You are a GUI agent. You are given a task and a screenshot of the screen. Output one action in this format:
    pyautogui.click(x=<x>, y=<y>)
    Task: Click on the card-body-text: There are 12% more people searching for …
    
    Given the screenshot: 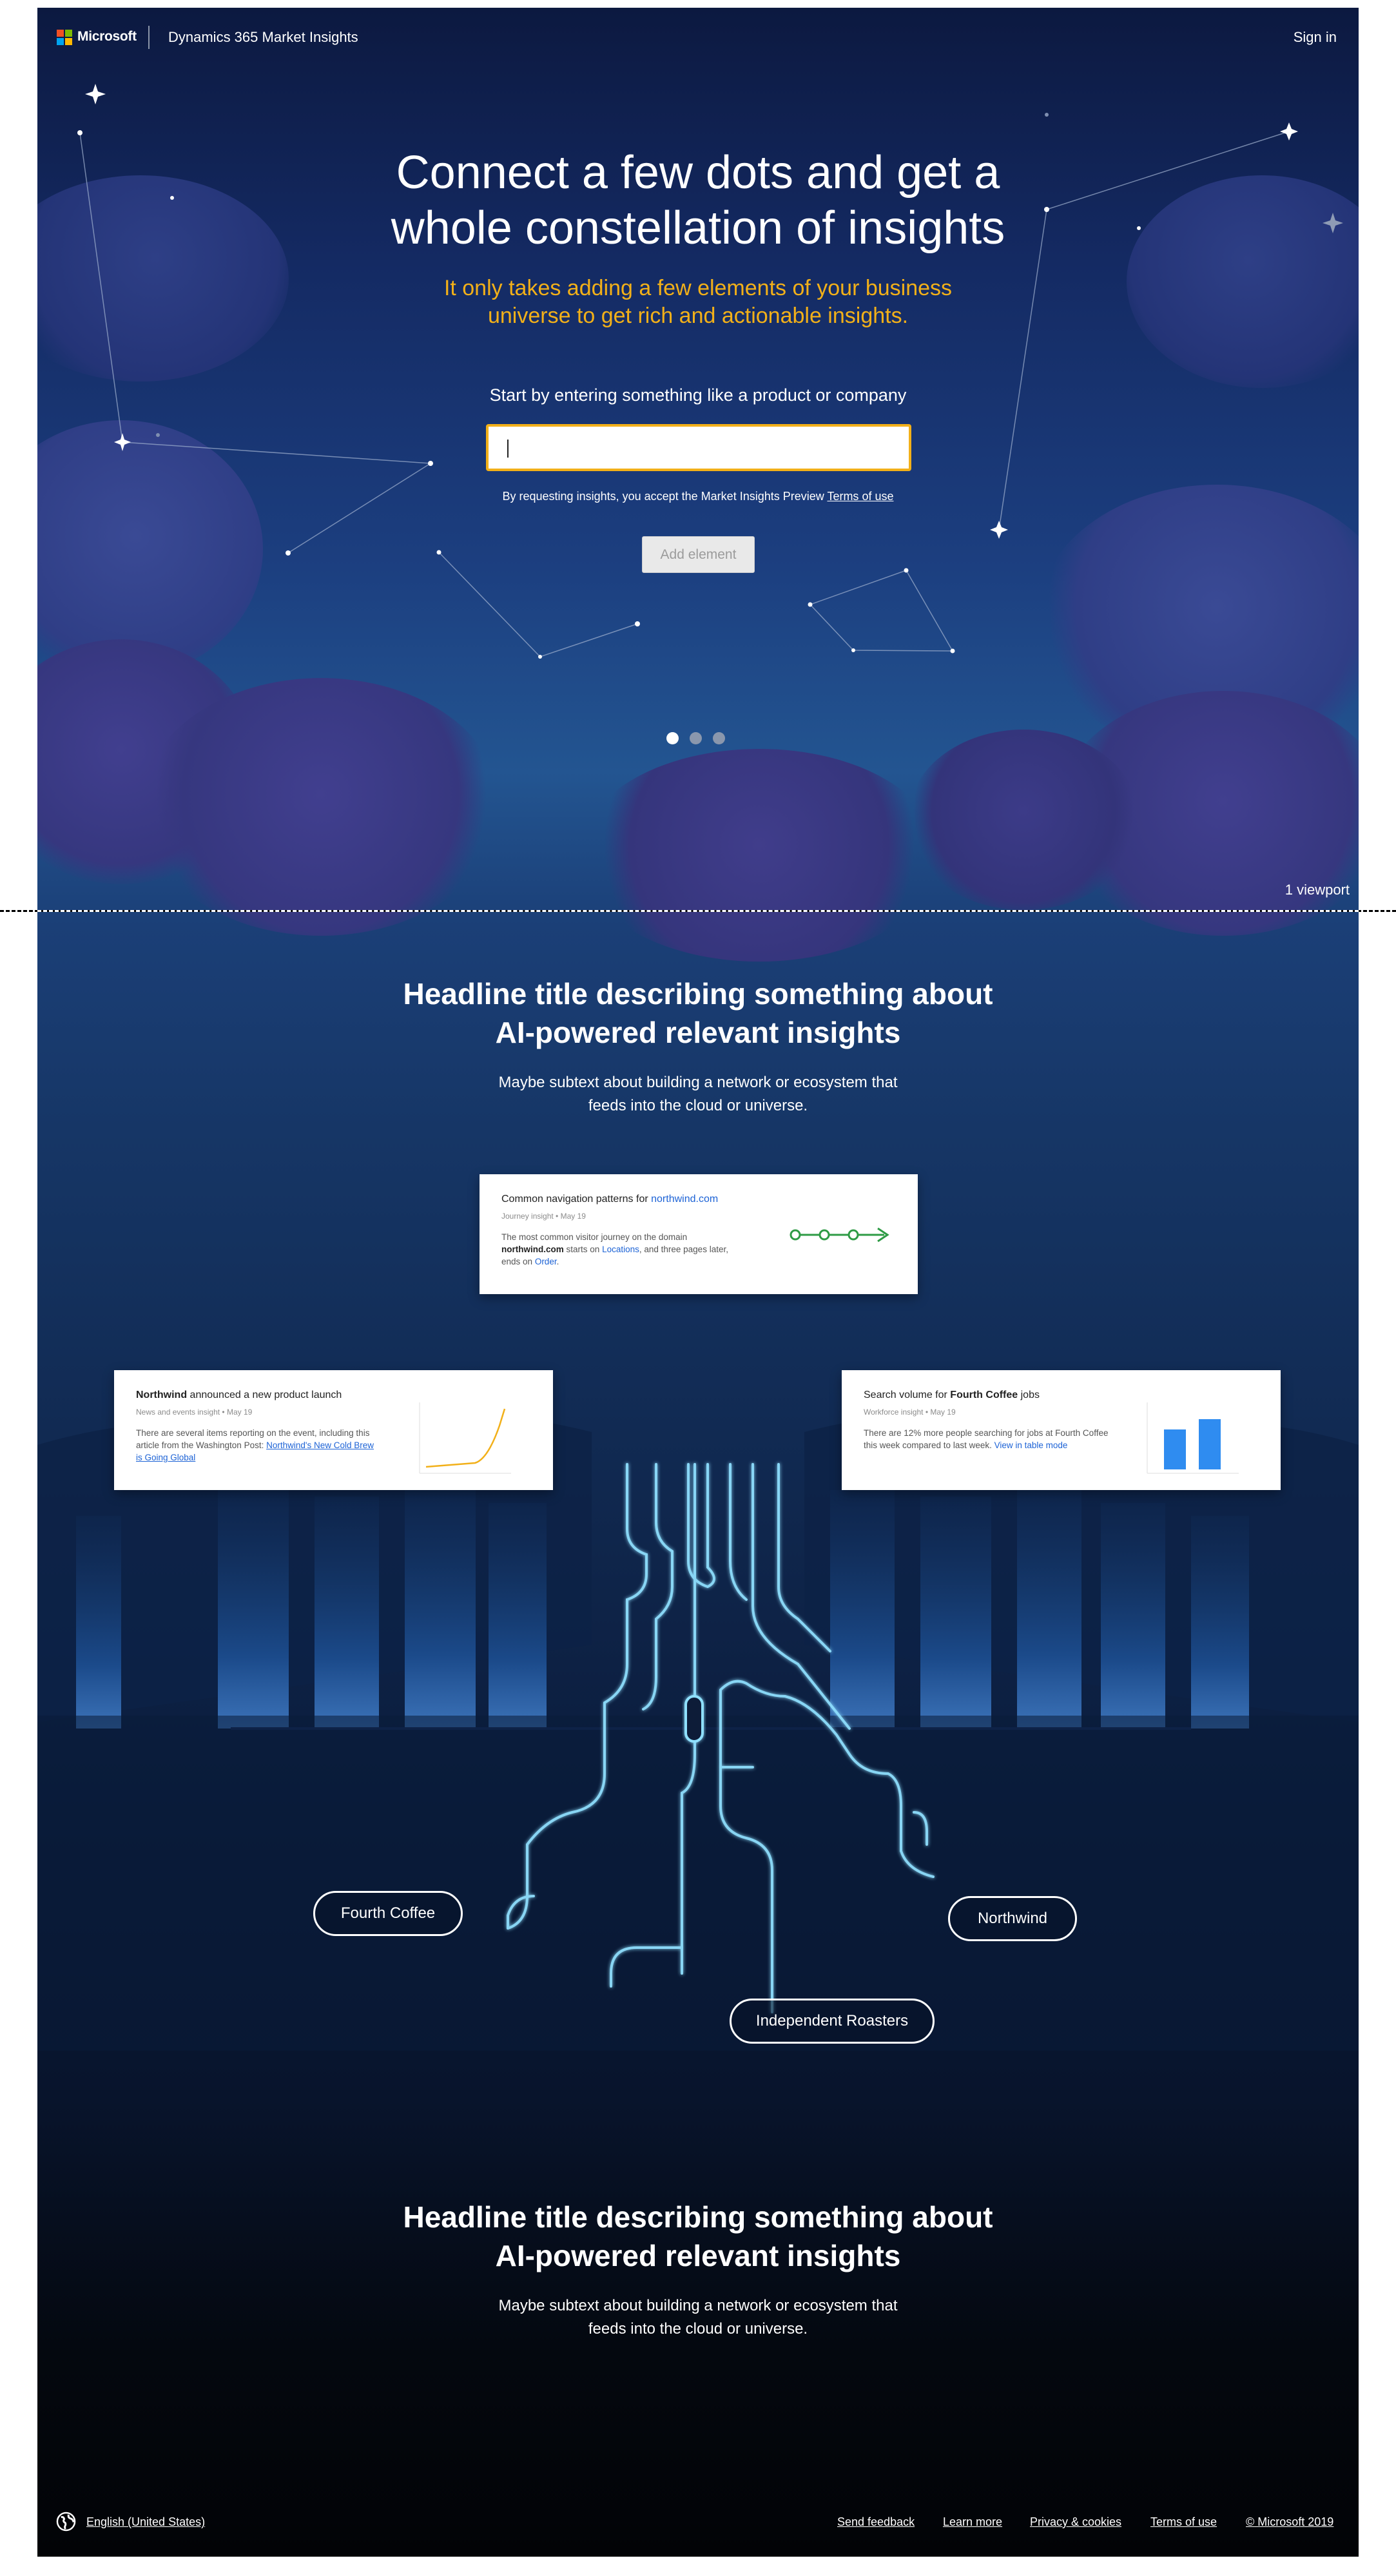 What is the action you would take?
    pyautogui.click(x=986, y=1439)
    